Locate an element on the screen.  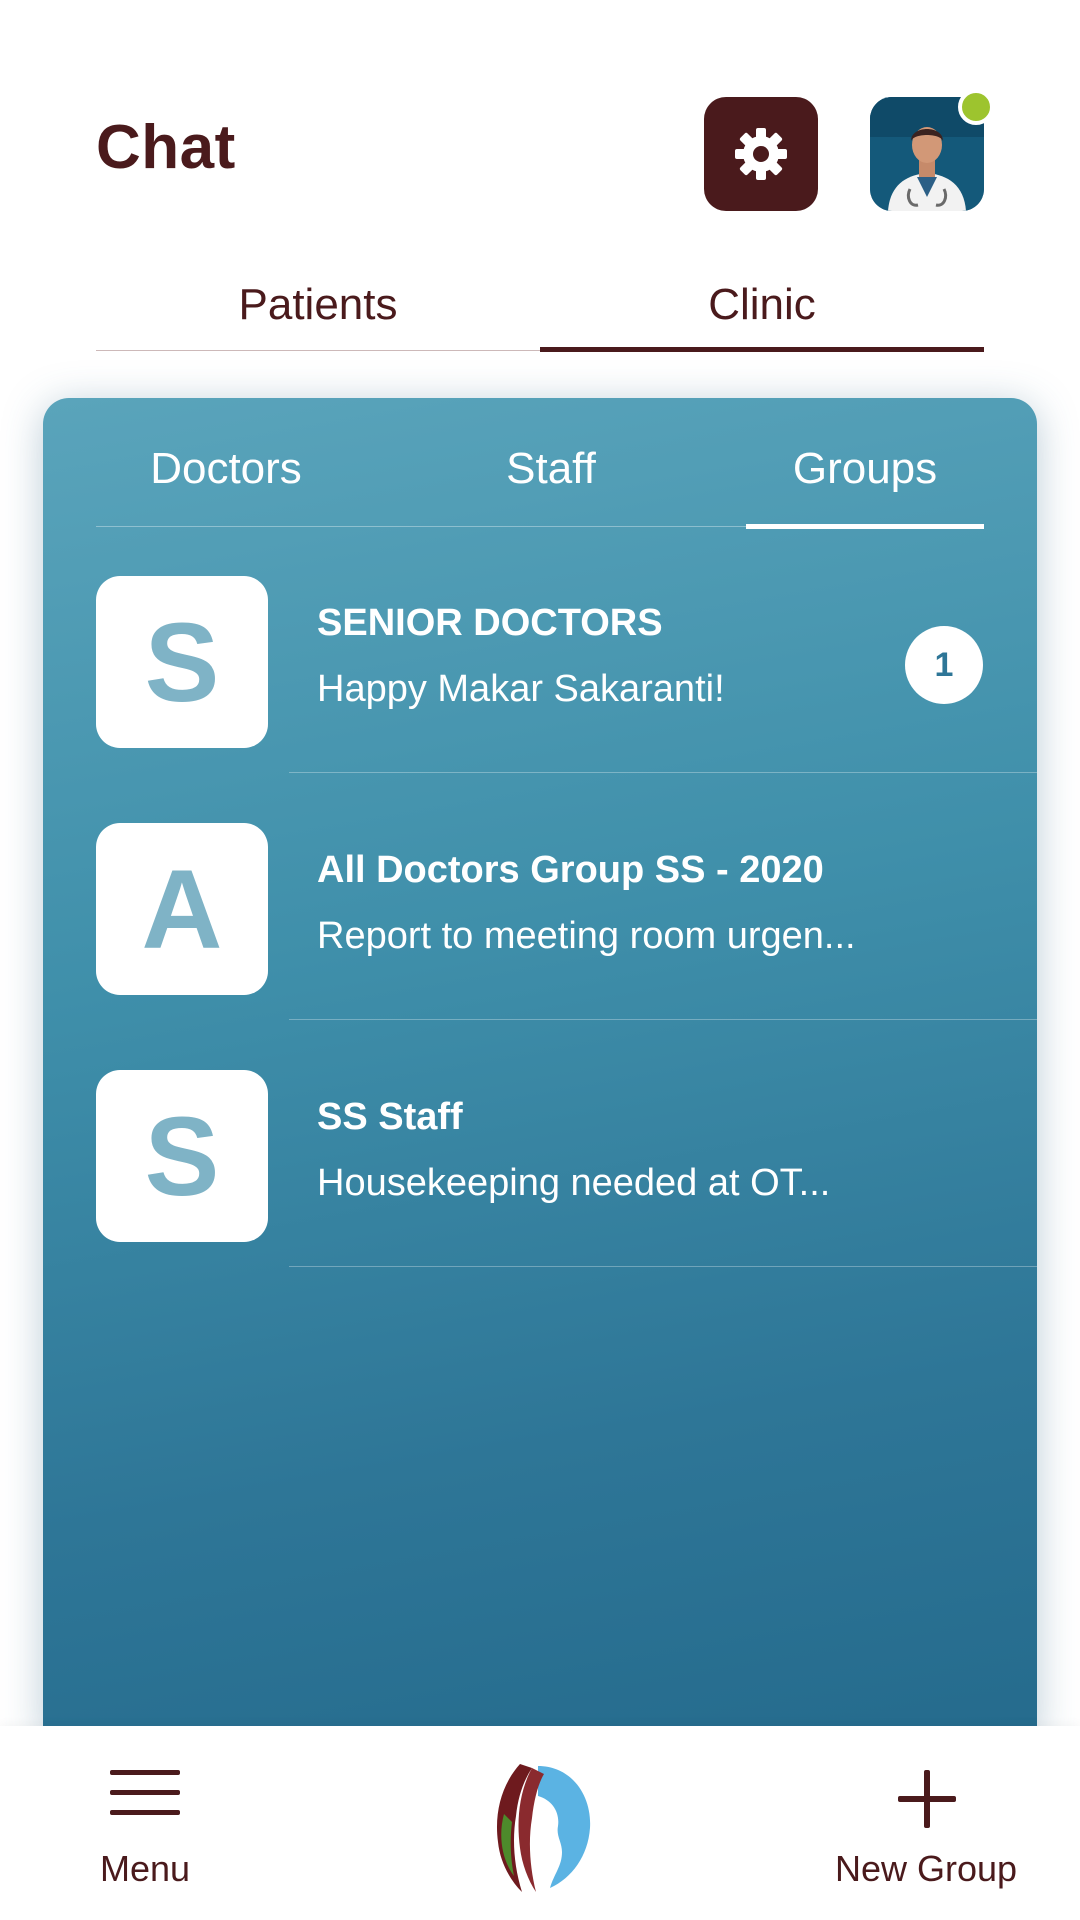
group-avatar: A is located at coordinates (182, 909).